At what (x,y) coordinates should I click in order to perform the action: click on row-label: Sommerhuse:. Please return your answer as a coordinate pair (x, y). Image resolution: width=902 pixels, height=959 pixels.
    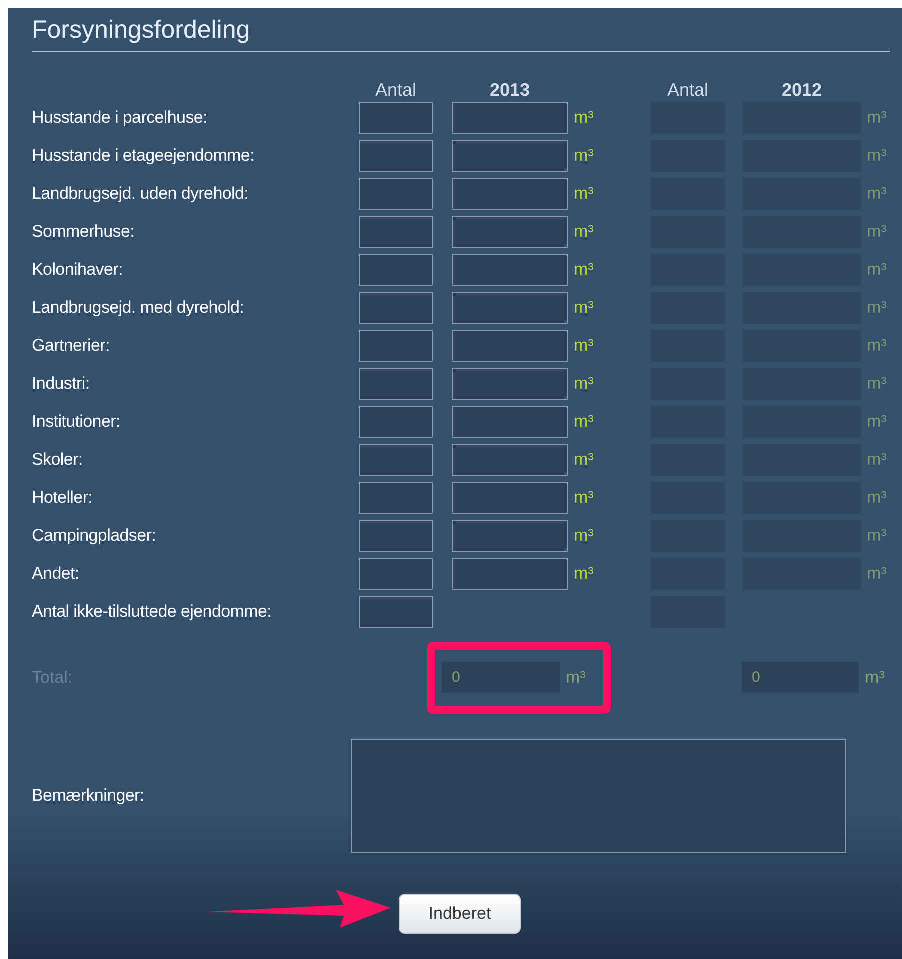
    Looking at the image, I should click on (84, 232).